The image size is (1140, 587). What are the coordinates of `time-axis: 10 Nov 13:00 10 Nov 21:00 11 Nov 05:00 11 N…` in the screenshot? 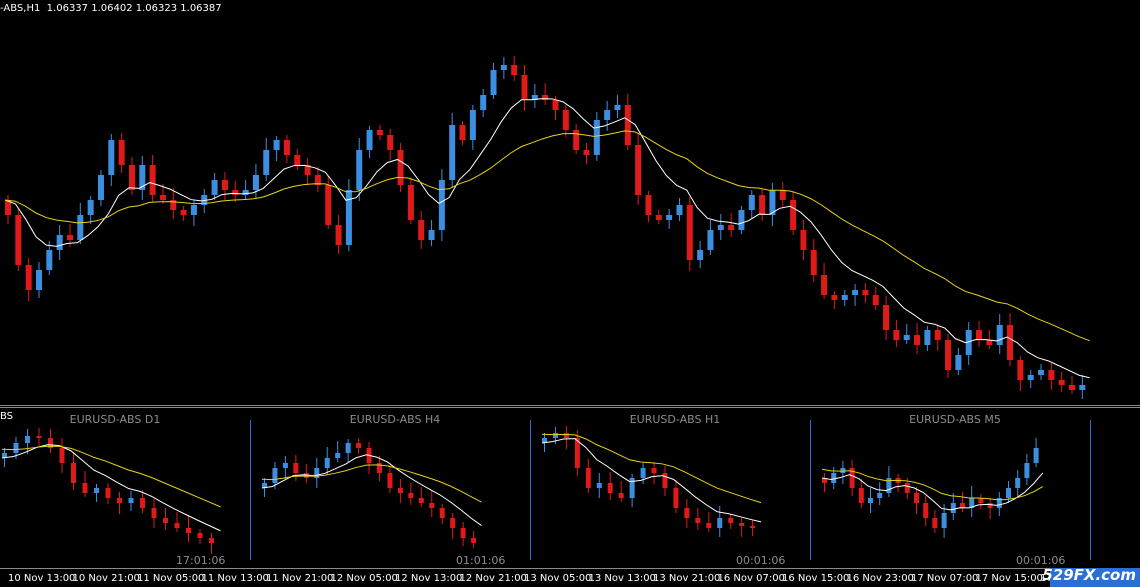 It's located at (570, 577).